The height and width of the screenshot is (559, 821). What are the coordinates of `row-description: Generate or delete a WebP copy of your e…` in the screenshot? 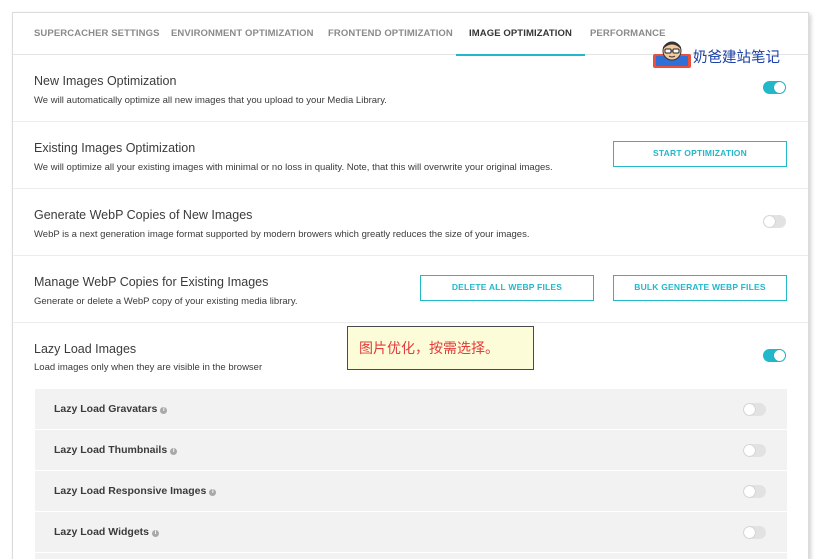 It's located at (166, 301).